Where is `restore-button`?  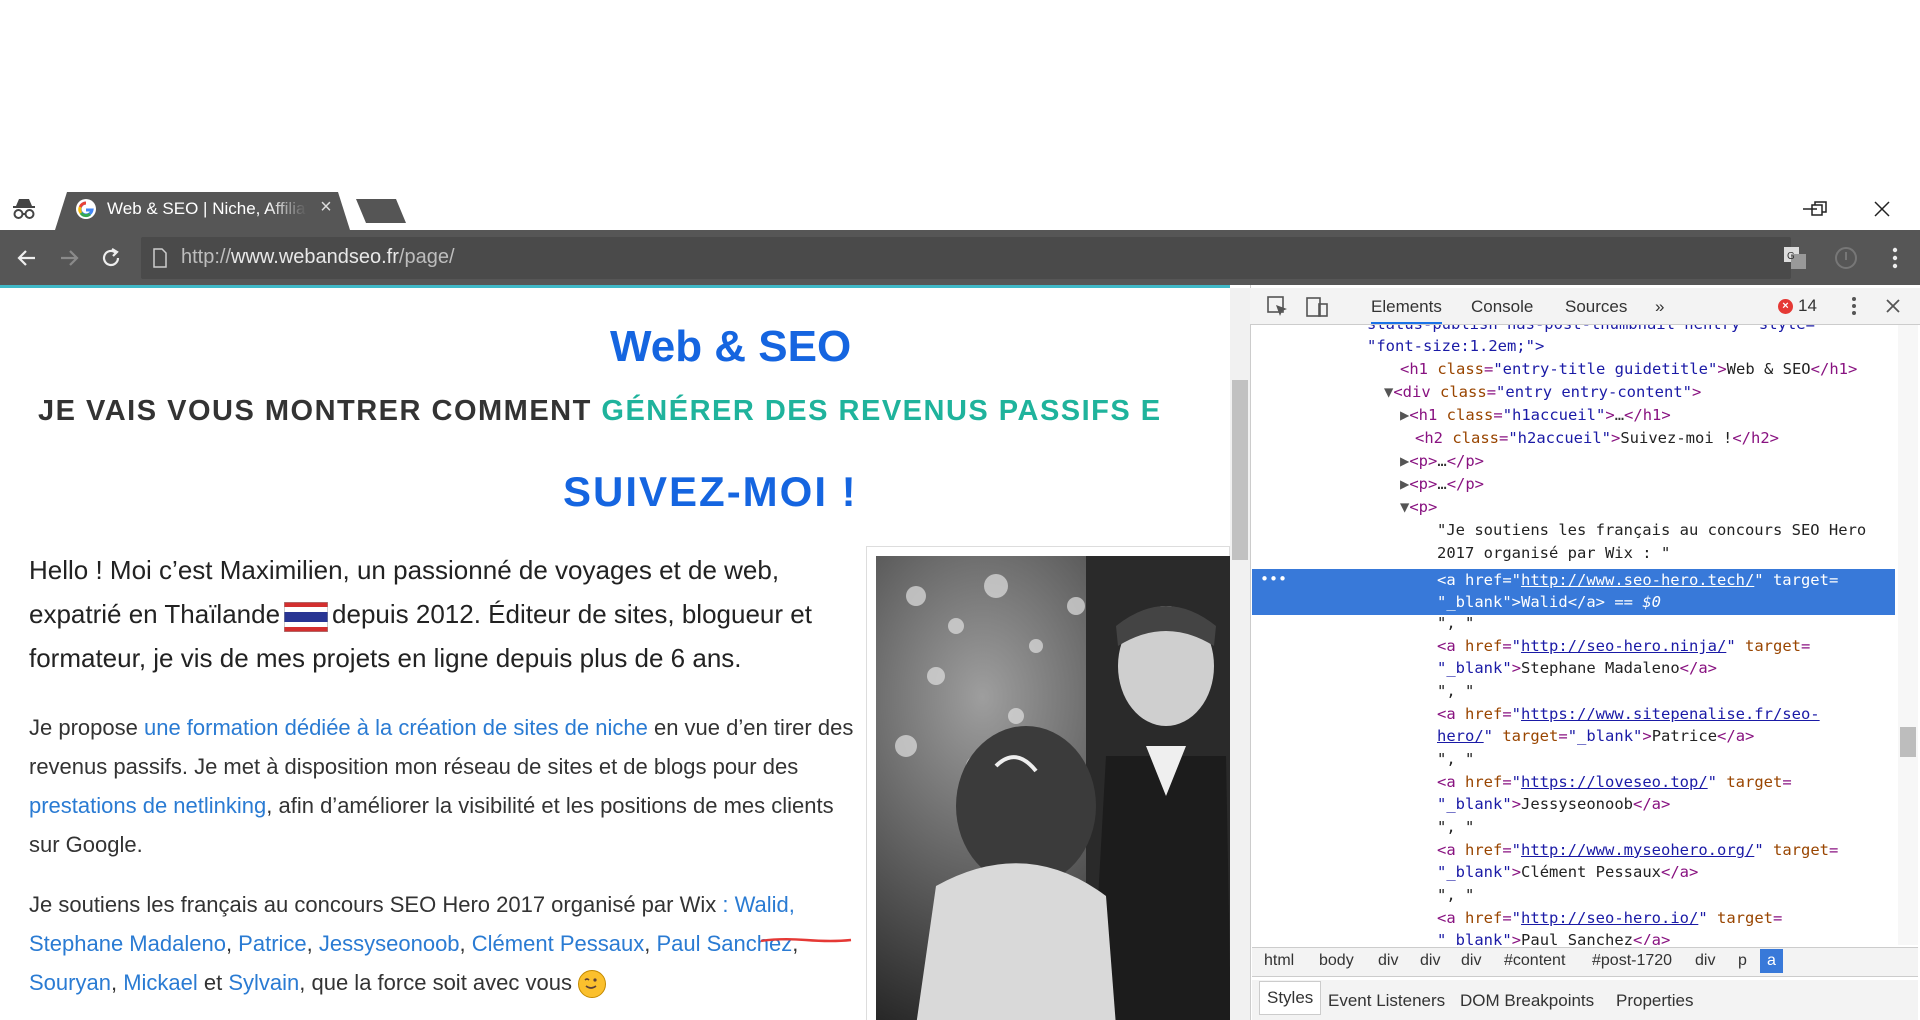 restore-button is located at coordinates (1819, 209).